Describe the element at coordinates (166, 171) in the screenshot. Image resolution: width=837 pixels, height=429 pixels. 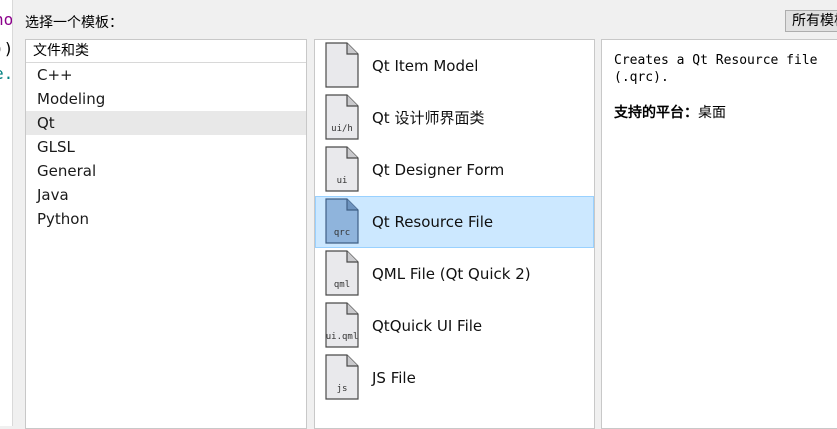
I see `category-item-general: General` at that location.